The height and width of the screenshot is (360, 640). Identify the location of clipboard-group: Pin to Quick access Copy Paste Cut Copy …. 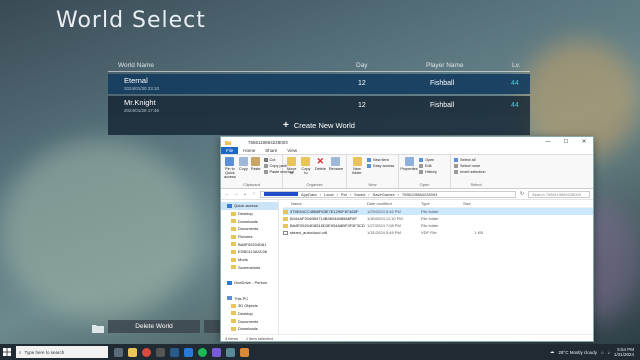
(257, 171).